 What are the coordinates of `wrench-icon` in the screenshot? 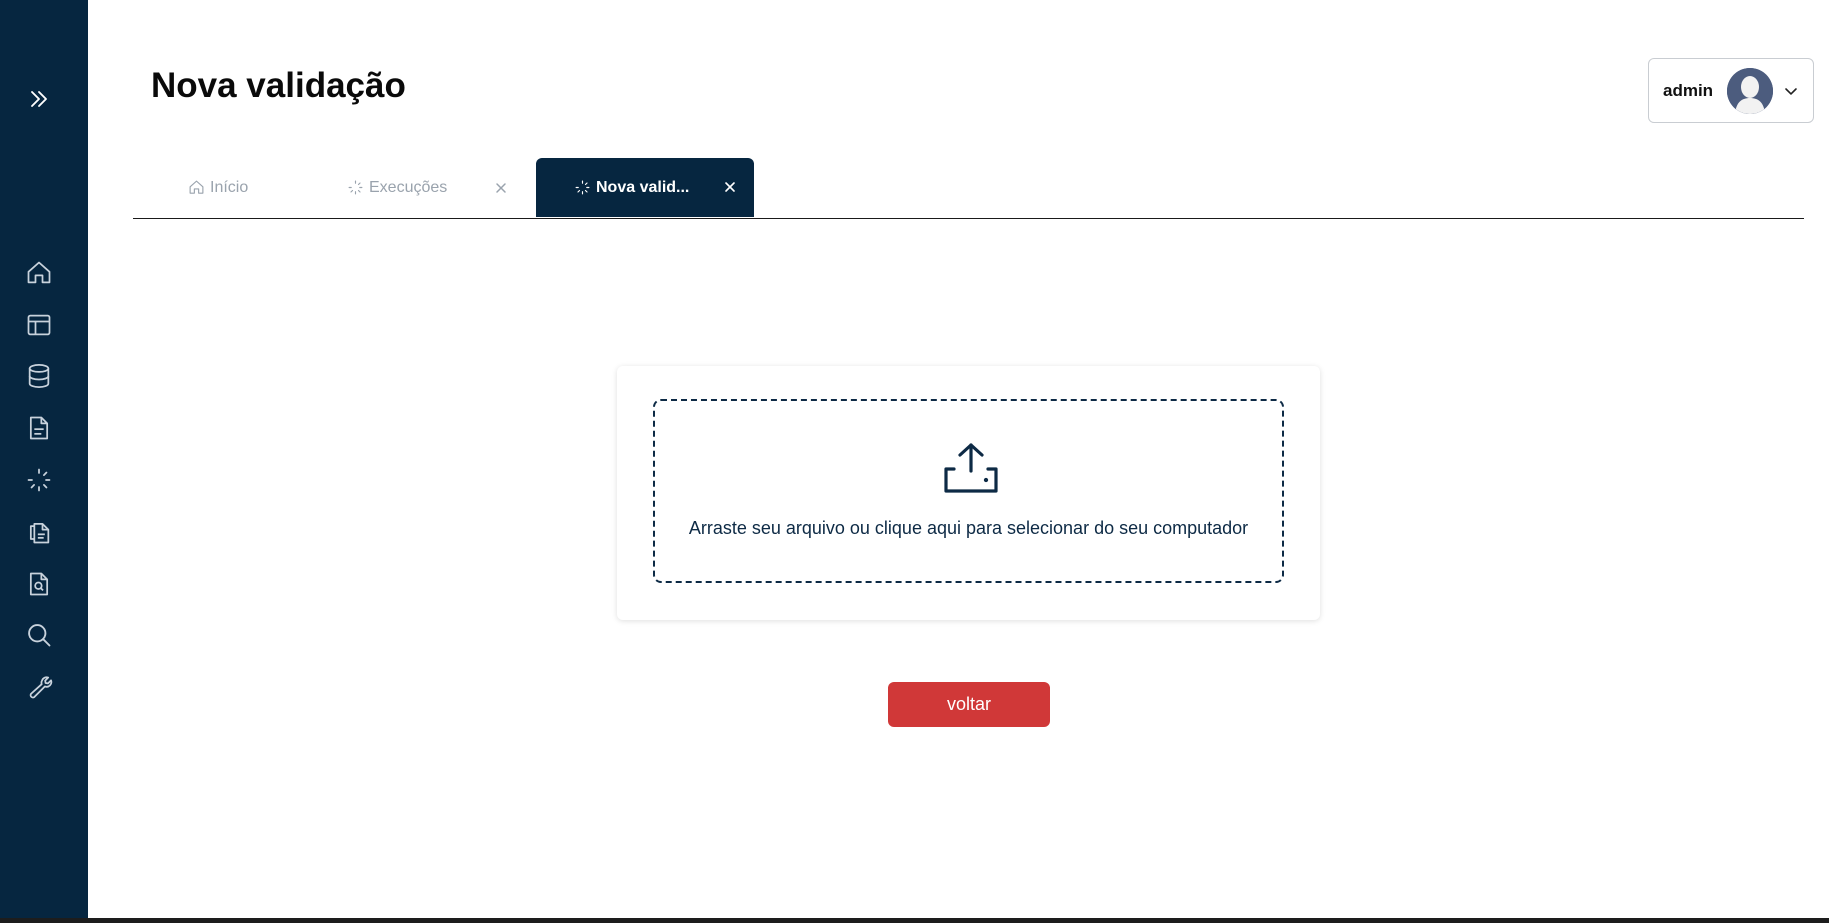 It's located at (41, 687).